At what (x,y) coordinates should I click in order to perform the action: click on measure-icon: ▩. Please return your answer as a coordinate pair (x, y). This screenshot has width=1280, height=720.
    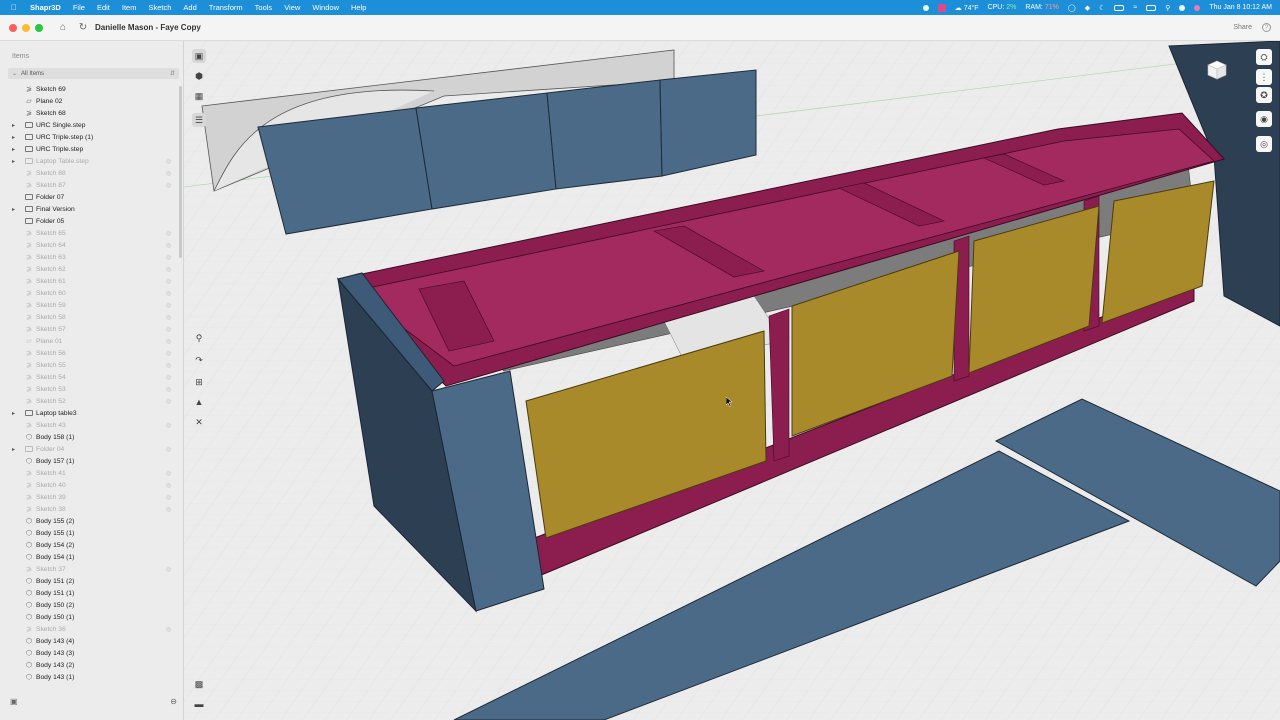
    Looking at the image, I should click on (199, 684).